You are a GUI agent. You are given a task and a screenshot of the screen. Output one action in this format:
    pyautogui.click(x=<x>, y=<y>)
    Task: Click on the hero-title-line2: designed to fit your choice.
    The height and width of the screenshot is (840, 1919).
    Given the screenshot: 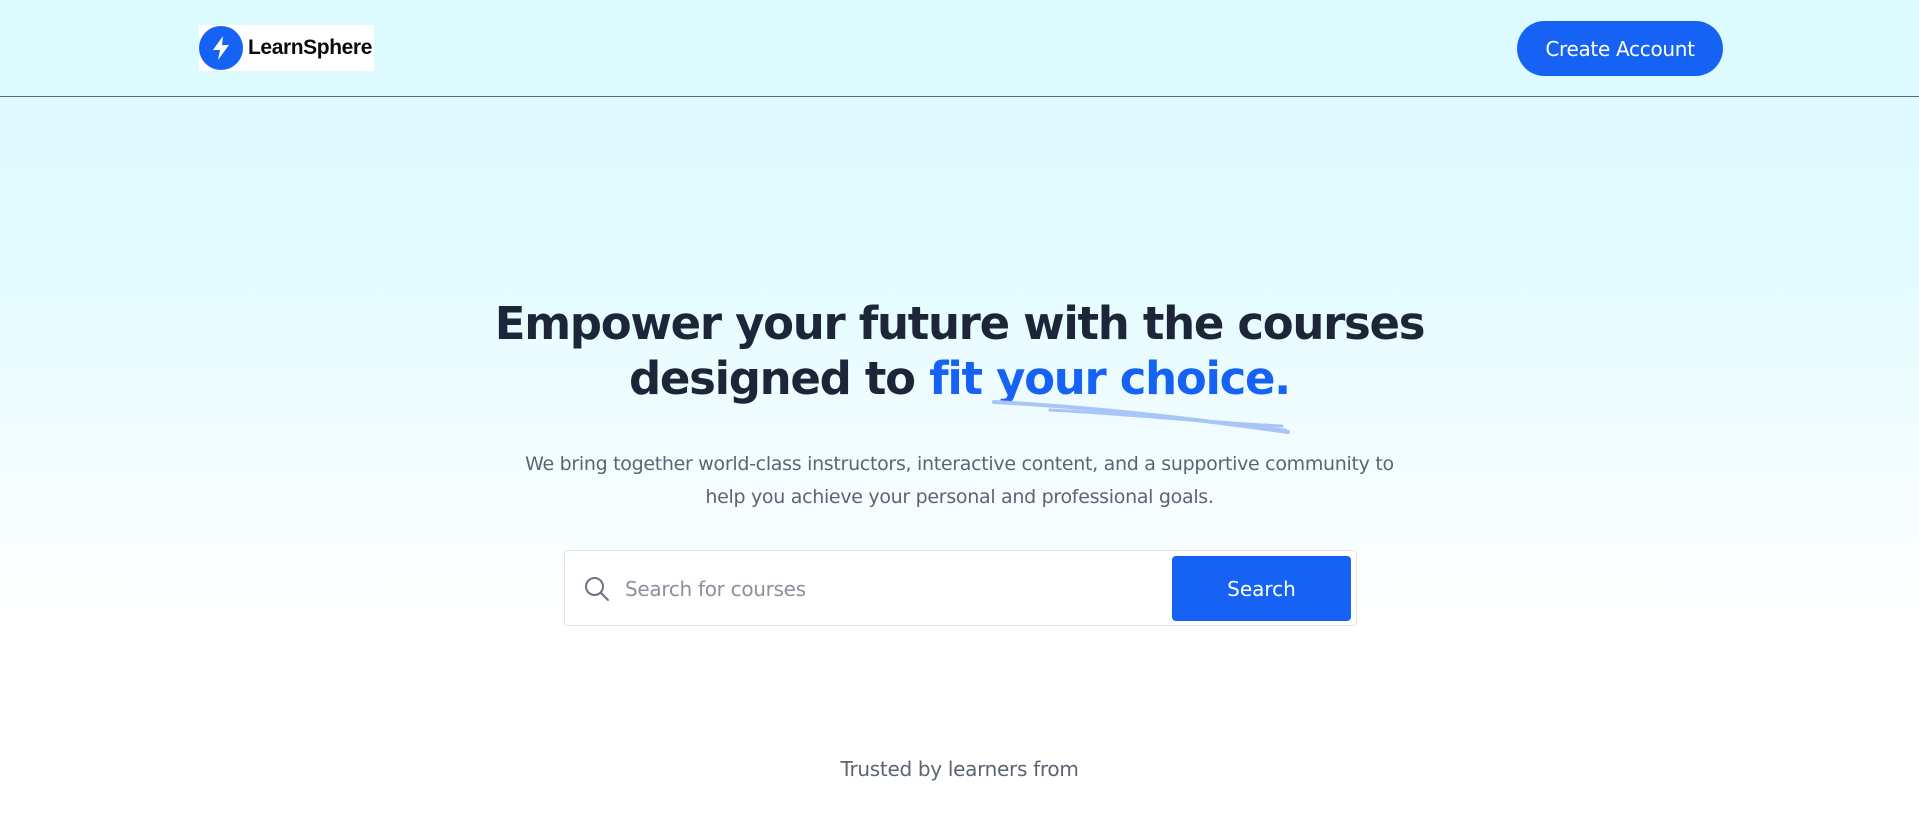 What is the action you would take?
    pyautogui.click(x=959, y=378)
    